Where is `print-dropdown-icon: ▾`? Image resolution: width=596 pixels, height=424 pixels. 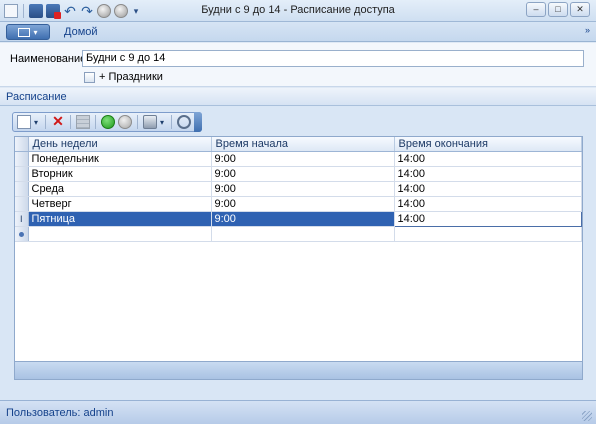
print-dropdown-icon: ▾ is located at coordinates (163, 122).